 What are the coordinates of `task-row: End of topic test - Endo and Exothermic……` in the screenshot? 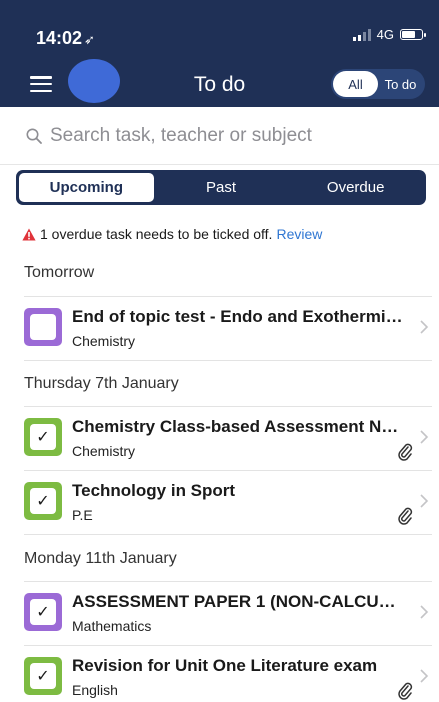 It's located at (219, 329).